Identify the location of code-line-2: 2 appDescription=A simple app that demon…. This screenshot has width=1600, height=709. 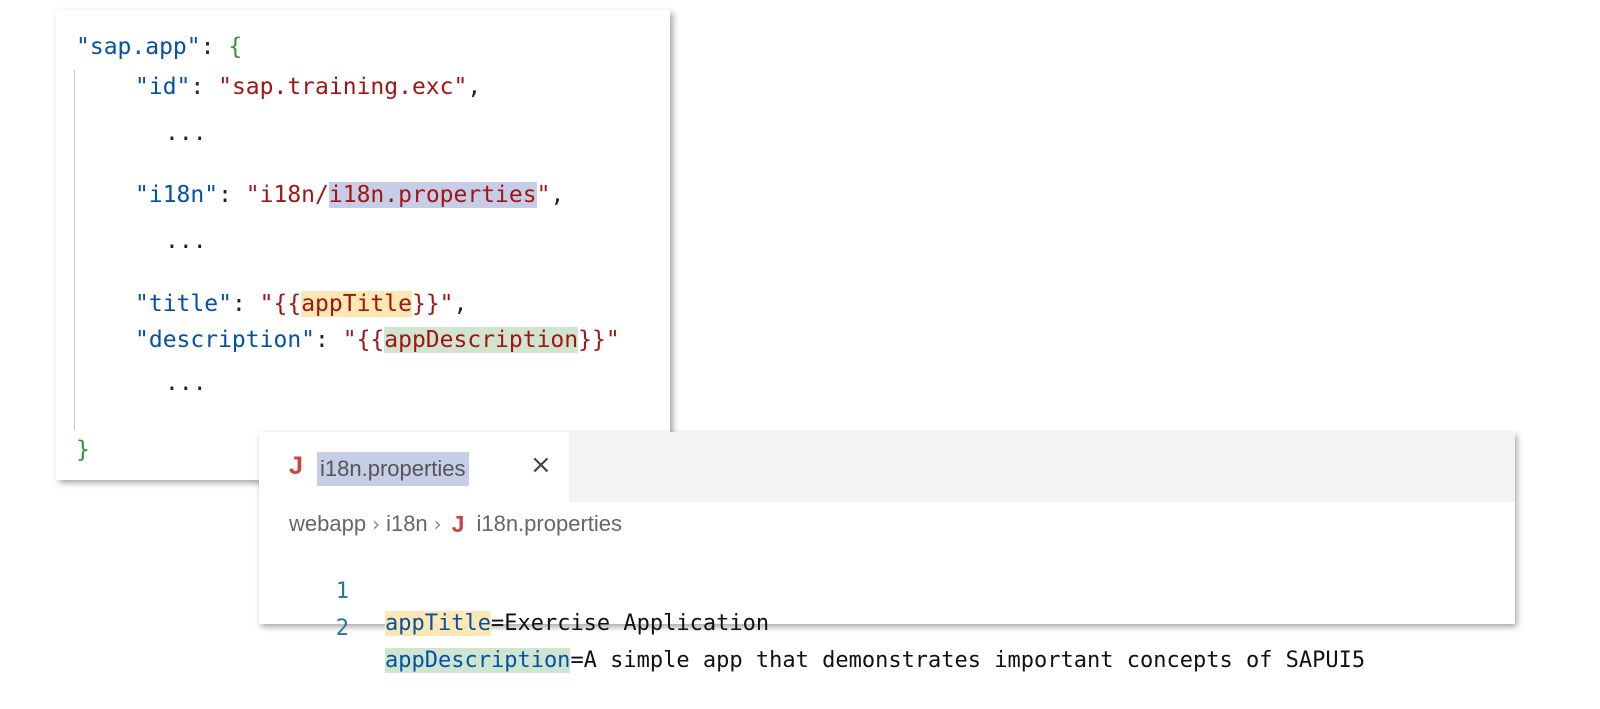
(812, 627).